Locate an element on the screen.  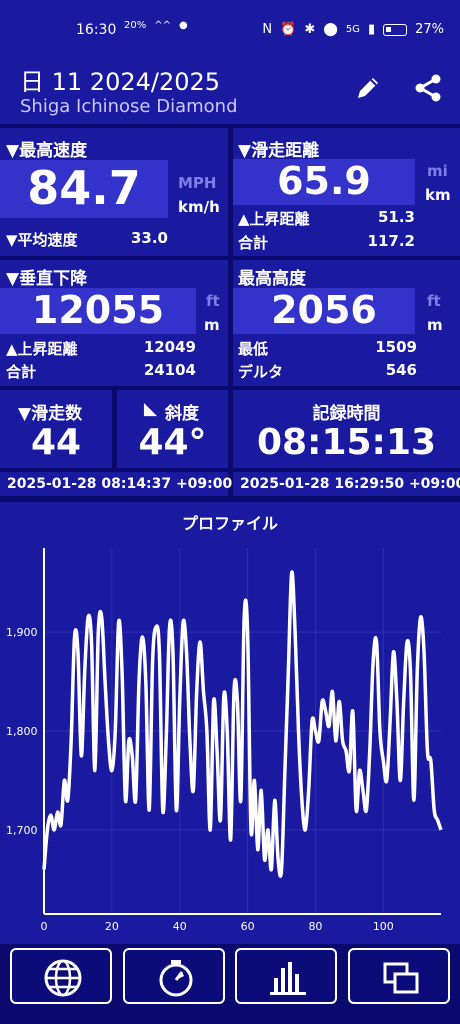
page-title: 日 11 2024/2025 is located at coordinates (120, 82).